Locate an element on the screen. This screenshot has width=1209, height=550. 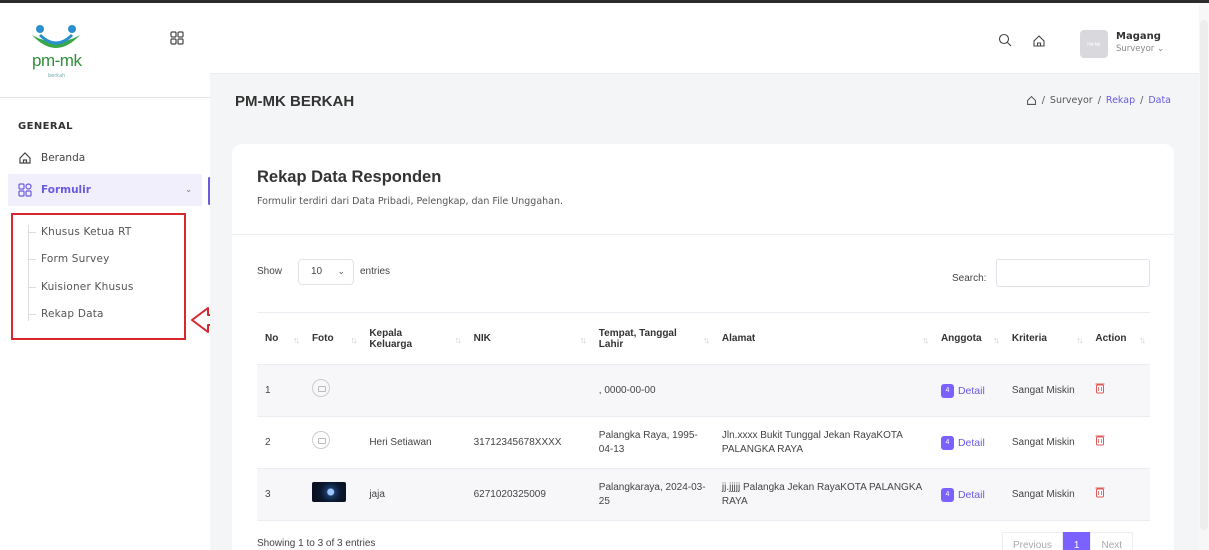
cell-no: 2 is located at coordinates (280, 442).